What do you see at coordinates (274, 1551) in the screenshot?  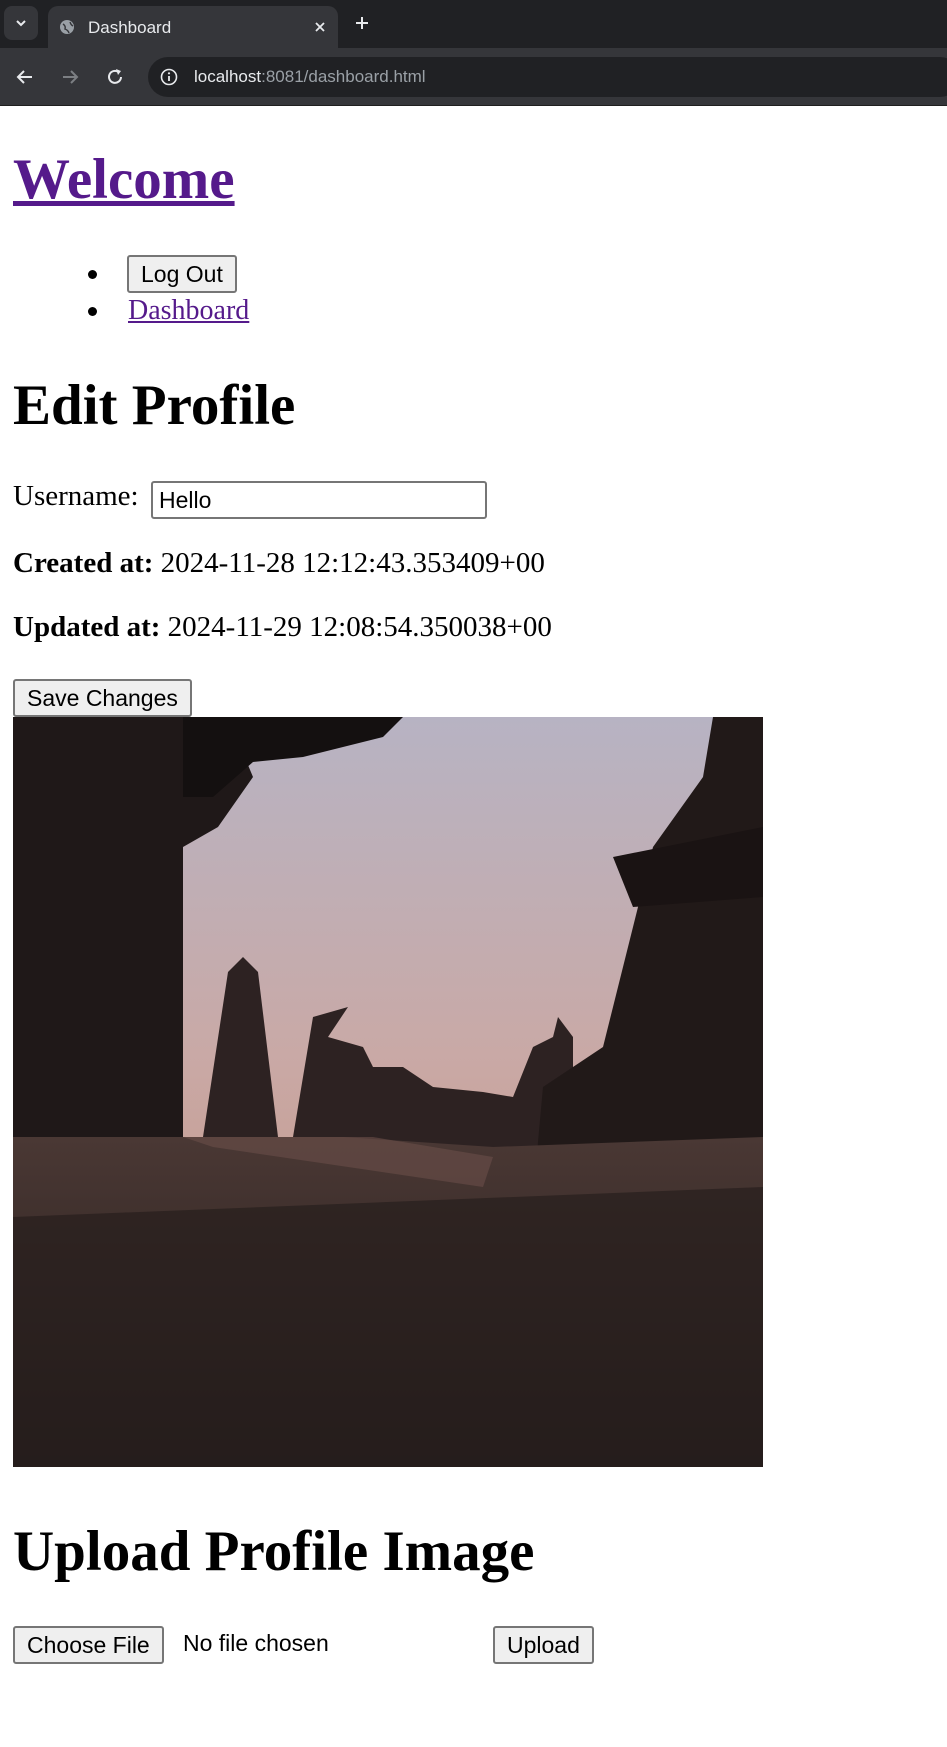 I see `upload-image-heading: Upload Profile Image` at bounding box center [274, 1551].